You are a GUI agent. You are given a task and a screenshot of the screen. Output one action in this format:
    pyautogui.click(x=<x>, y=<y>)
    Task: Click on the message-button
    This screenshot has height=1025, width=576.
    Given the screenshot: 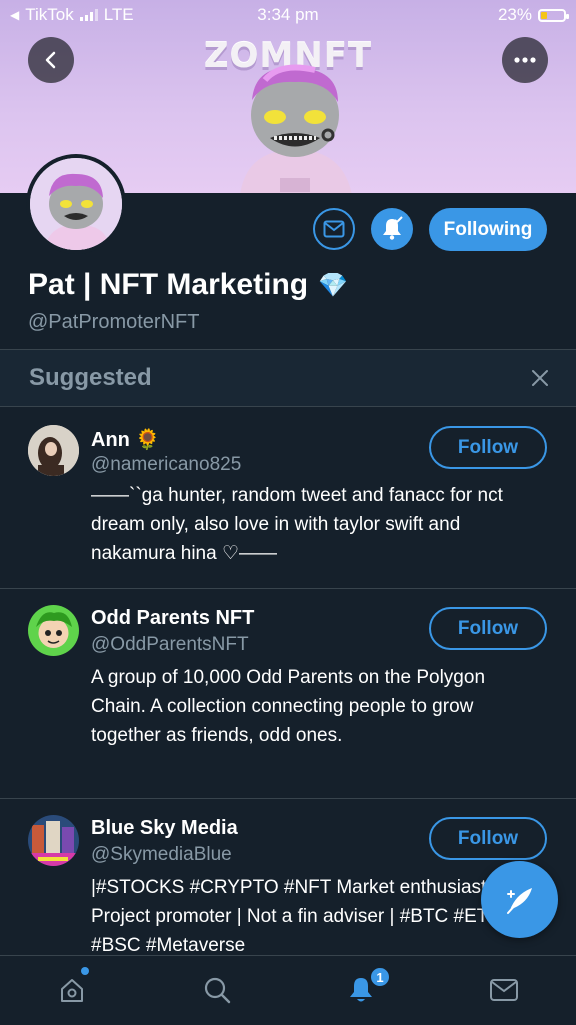 What is the action you would take?
    pyautogui.click(x=334, y=229)
    